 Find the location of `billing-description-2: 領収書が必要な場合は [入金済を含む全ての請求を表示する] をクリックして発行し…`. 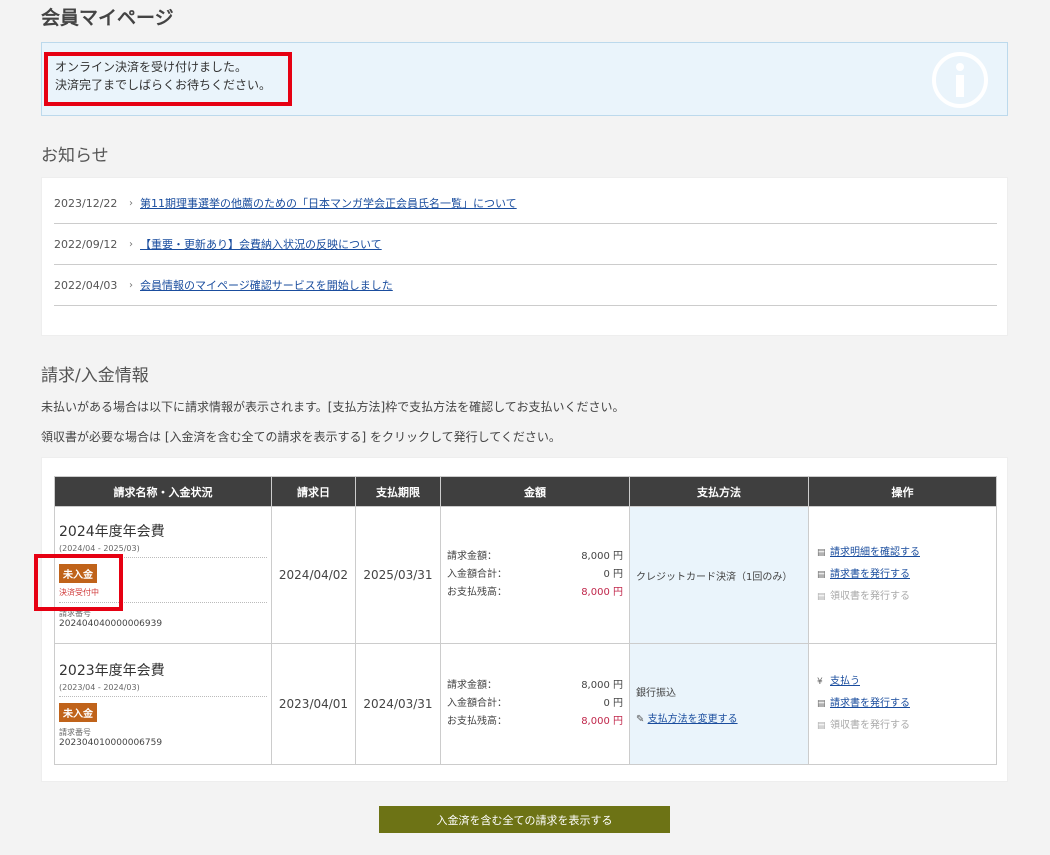

billing-description-2: 領収書が必要な場合は [入金済を含む全ての請求を表示する] をクリックして発行し… is located at coordinates (301, 437).